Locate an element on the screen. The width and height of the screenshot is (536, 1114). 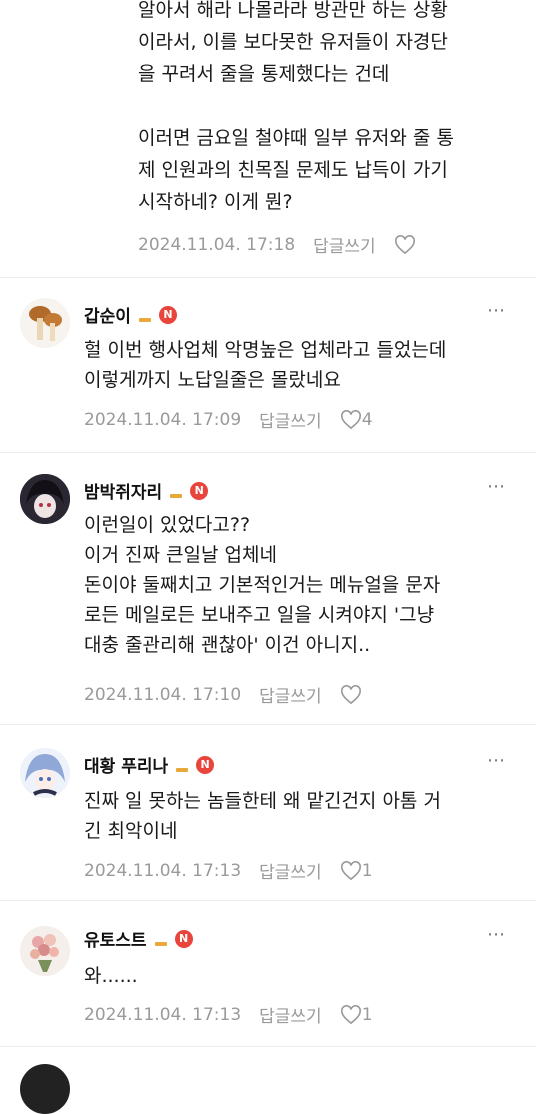
comment-date: 2024.11.04. 17:18 is located at coordinates (217, 244).